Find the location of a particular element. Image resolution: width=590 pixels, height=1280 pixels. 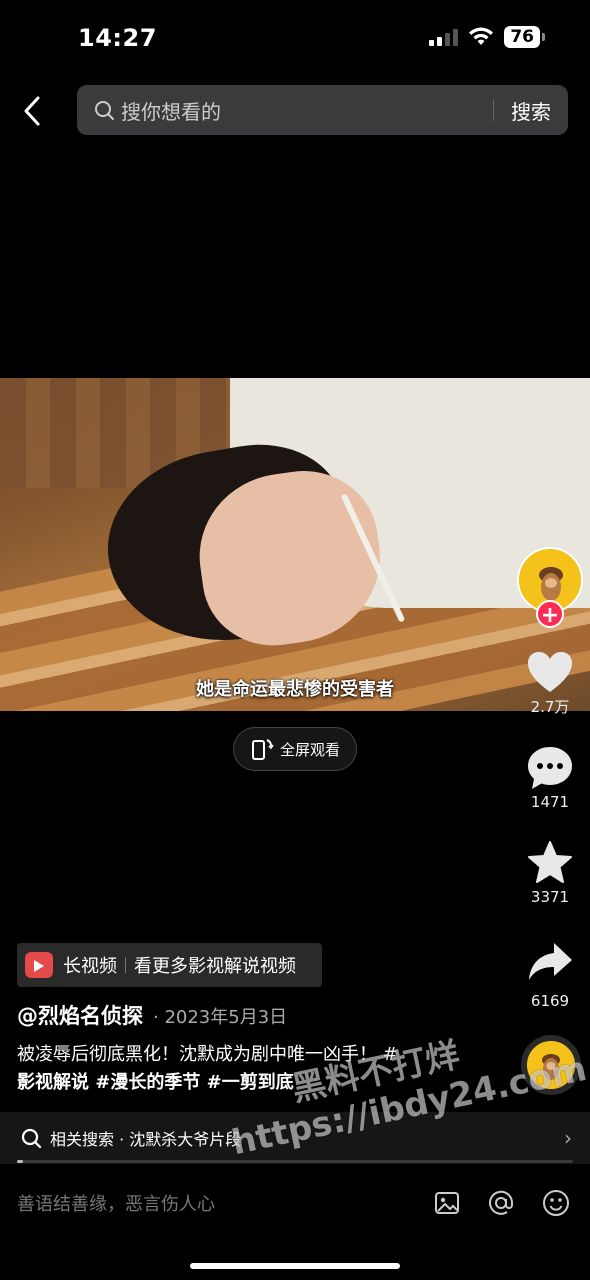

post-date: · 2023年5月3日 is located at coordinates (220, 1017).